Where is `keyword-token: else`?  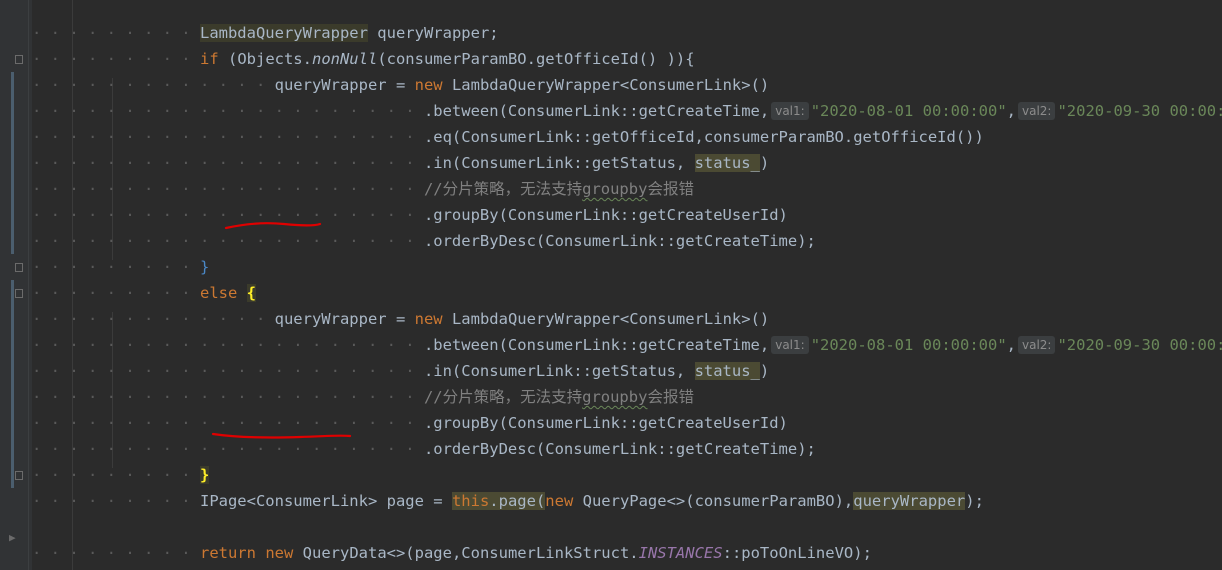 keyword-token: else is located at coordinates (218, 293).